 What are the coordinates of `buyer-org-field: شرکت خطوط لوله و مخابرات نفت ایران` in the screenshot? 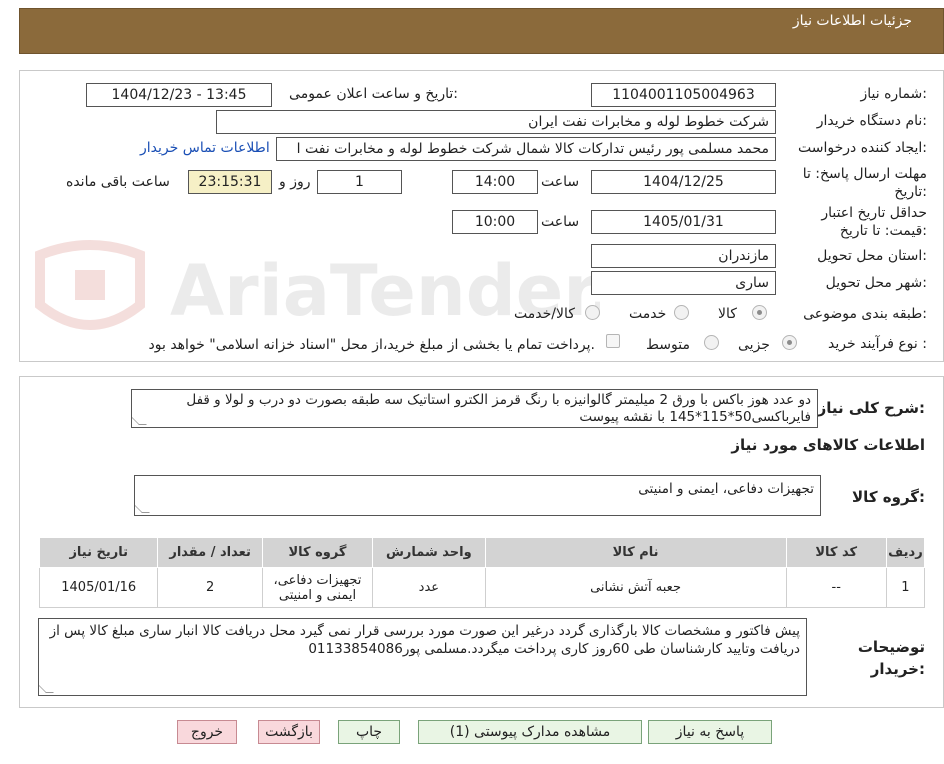 It's located at (496, 122).